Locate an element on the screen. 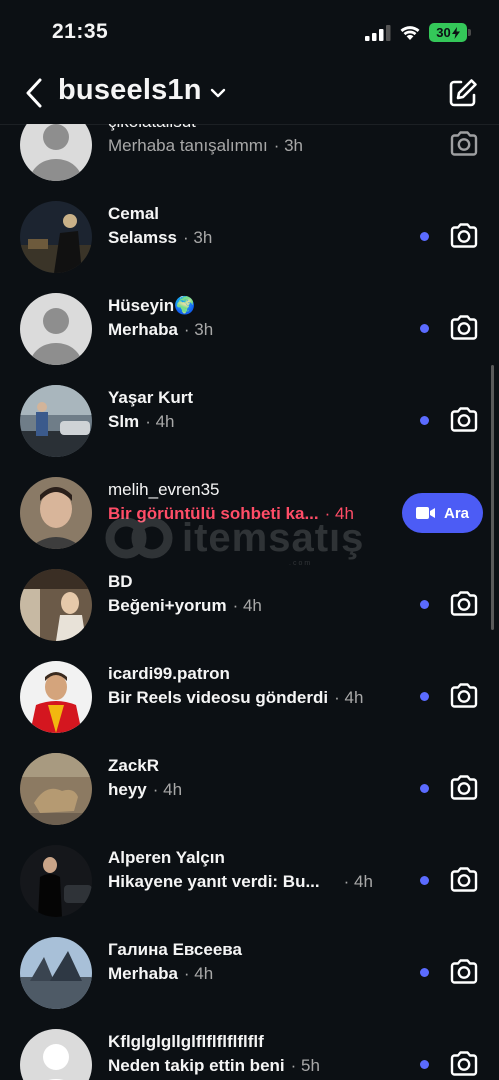 This screenshot has height=1080, width=499. message-preview: Bir görüntülü sohbeti ka... · 4h is located at coordinates (231, 514).